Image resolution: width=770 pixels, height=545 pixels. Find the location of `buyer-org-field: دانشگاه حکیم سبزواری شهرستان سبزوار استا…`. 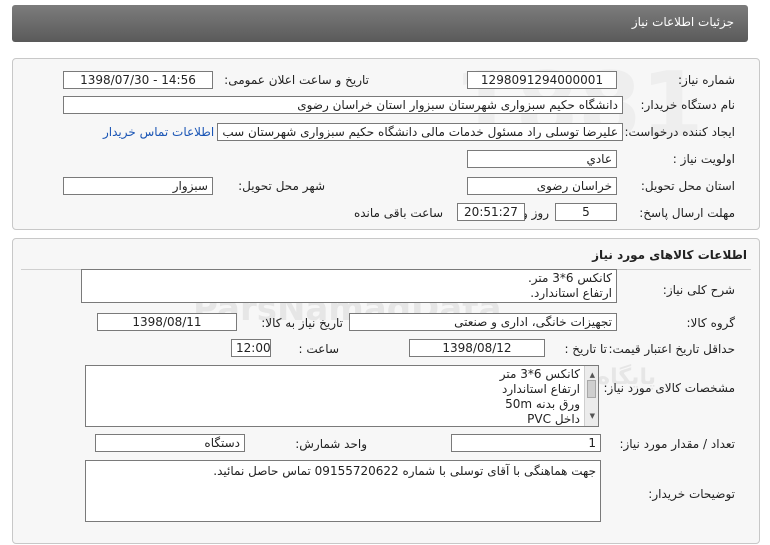

buyer-org-field: دانشگاه حکیم سبزواری شهرستان سبزوار استا… is located at coordinates (343, 105).